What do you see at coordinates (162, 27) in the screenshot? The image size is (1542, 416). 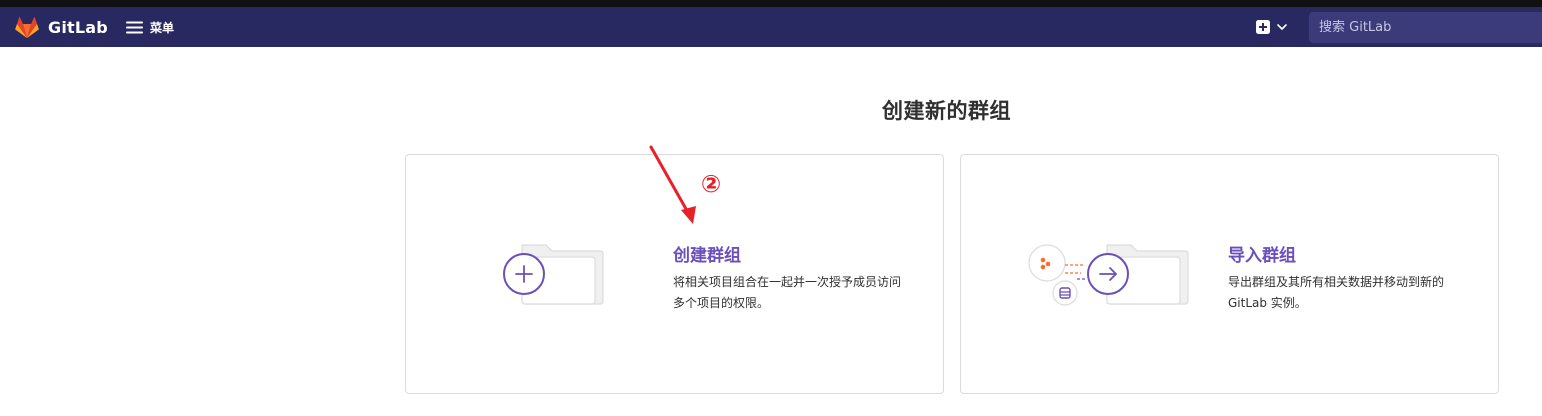 I see `menu-label: 菜单` at bounding box center [162, 27].